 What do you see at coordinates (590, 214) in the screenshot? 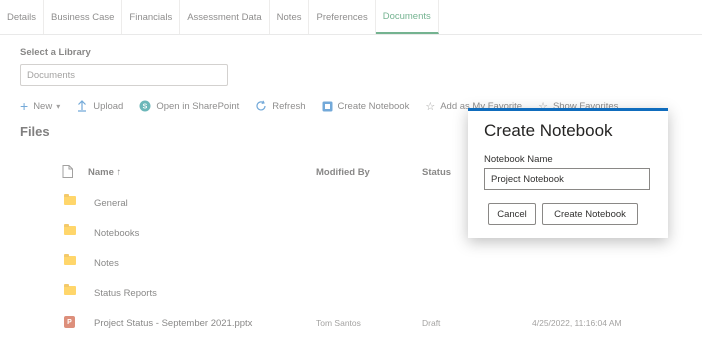
I see `create-notebook-confirm-button: Create Notebook` at bounding box center [590, 214].